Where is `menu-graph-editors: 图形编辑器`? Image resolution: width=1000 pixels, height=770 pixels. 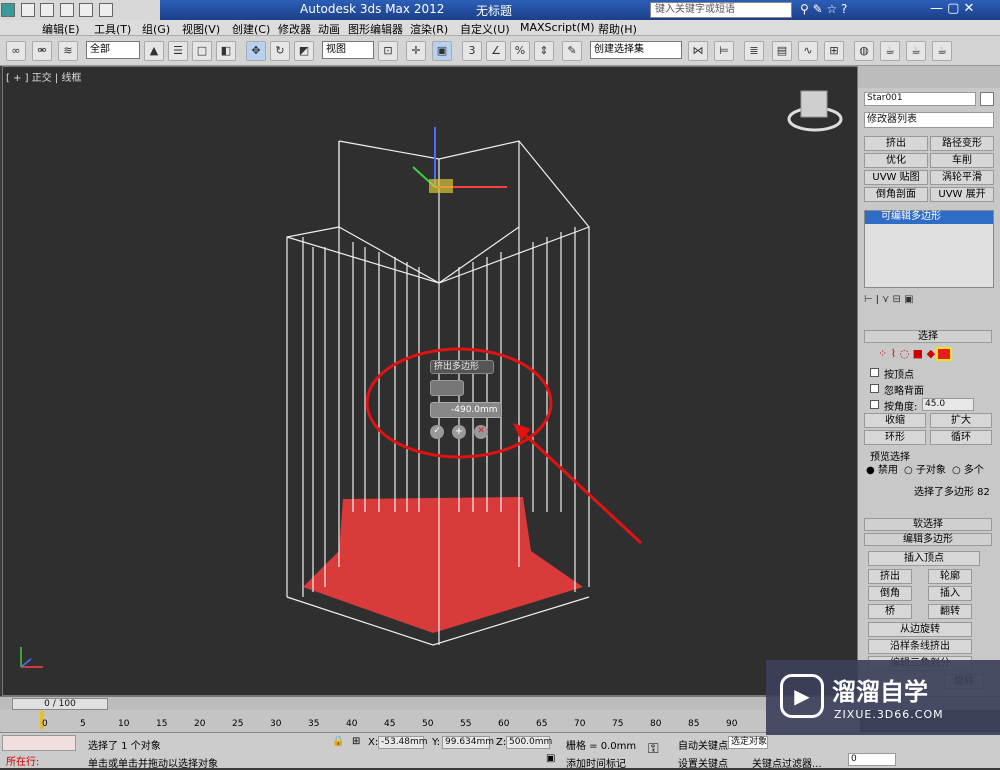
menu-graph-editors: 图形编辑器 is located at coordinates (375, 29).